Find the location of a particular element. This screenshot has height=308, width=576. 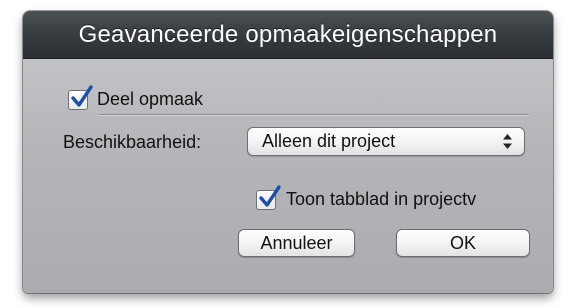

show-tab-label: Toon tabblad in projectv is located at coordinates (381, 199).